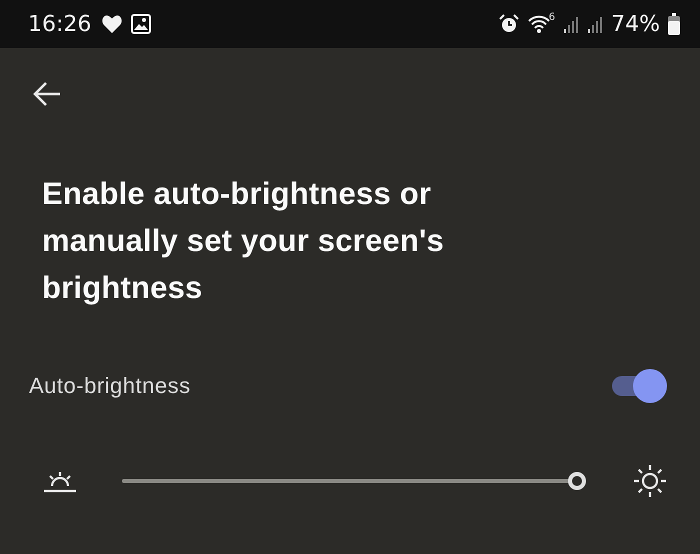 The height and width of the screenshot is (554, 700). What do you see at coordinates (141, 24) in the screenshot?
I see `image-icon` at bounding box center [141, 24].